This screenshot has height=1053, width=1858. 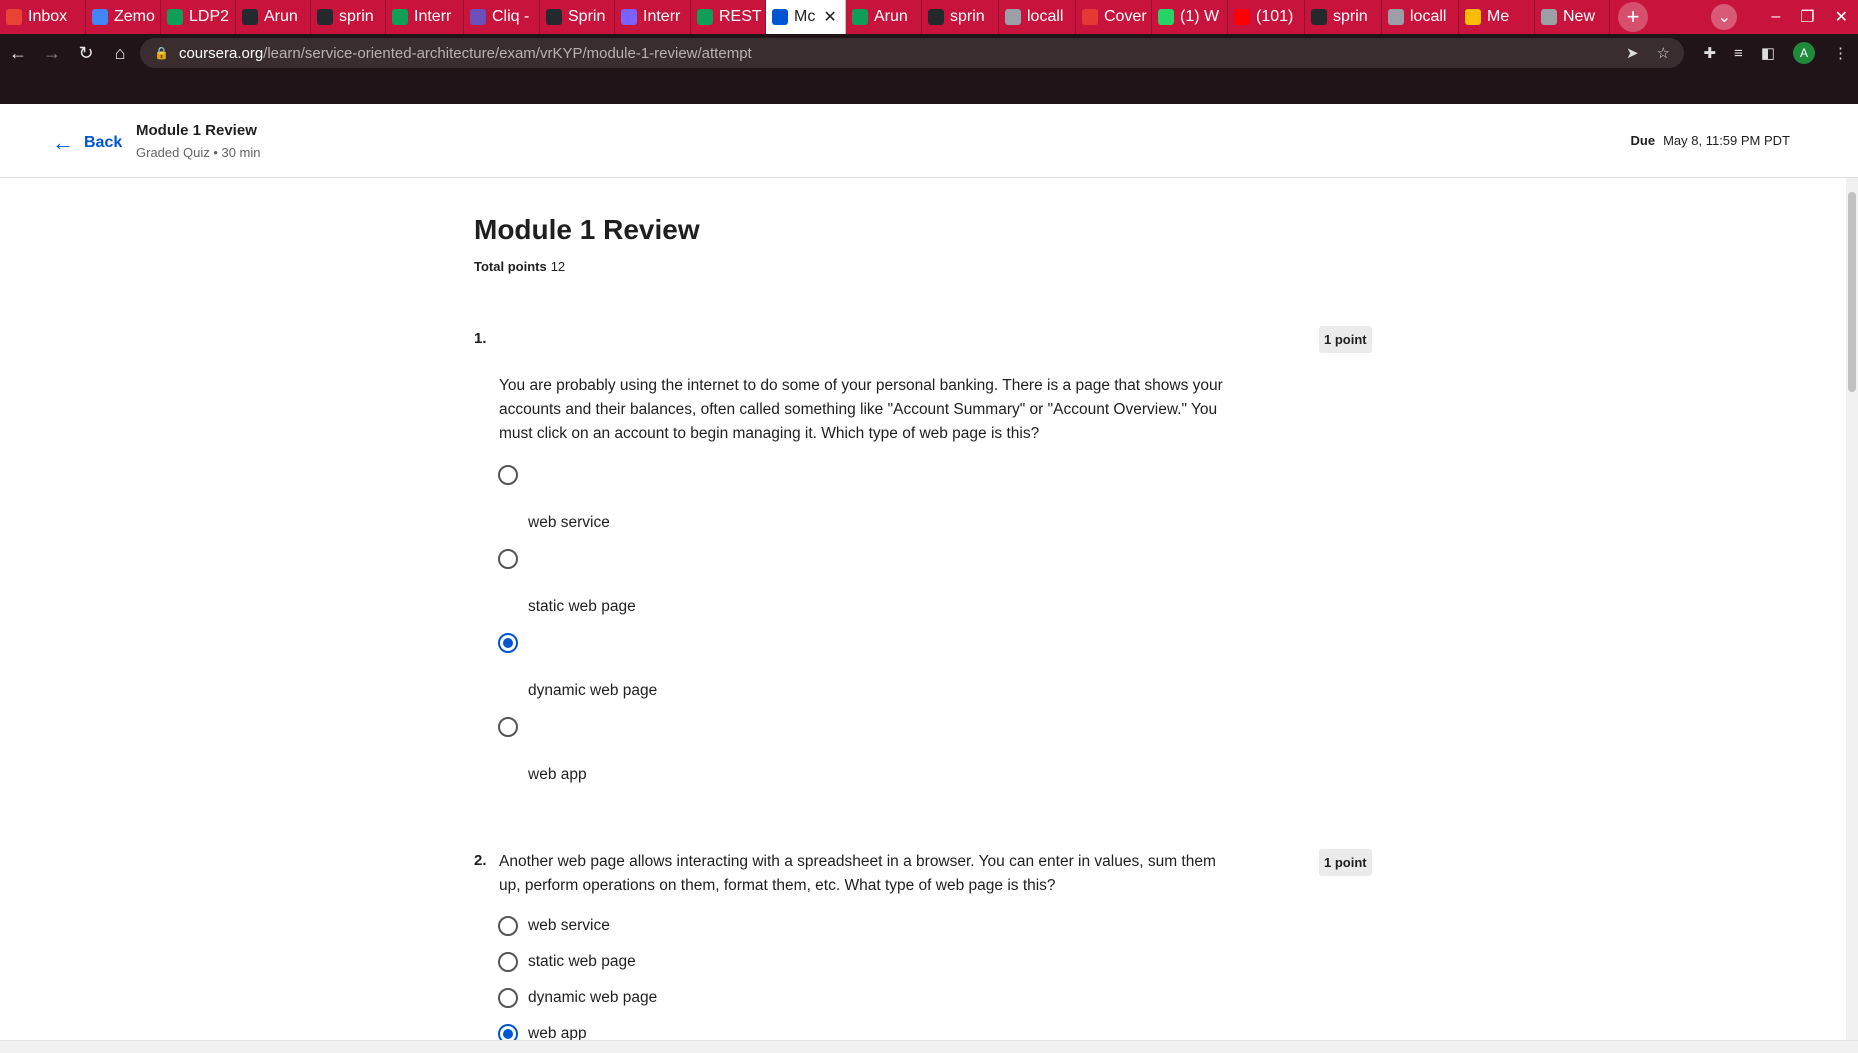 I want to click on browser-tab: Sprin, so click(x=577, y=17).